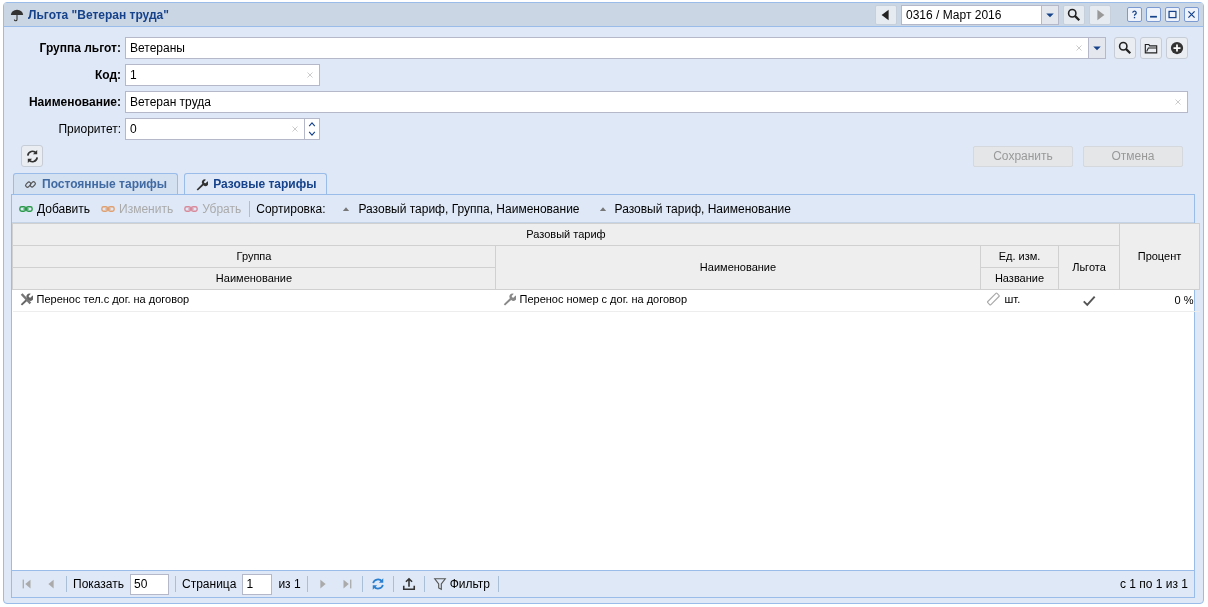 The image size is (1208, 607). I want to click on table-cell-text: 0 %, so click(1184, 301).